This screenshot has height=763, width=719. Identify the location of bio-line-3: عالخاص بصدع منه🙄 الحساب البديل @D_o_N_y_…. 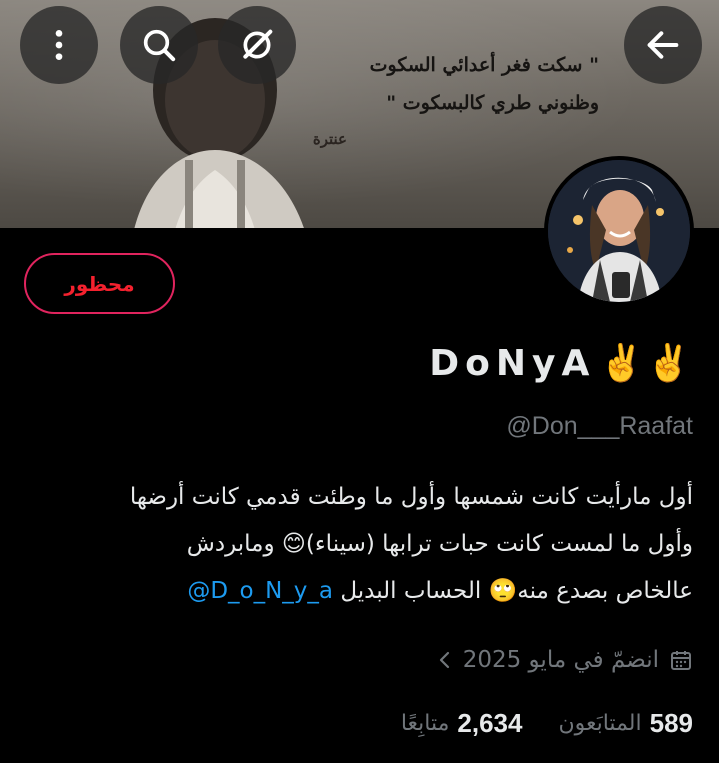
(358, 591).